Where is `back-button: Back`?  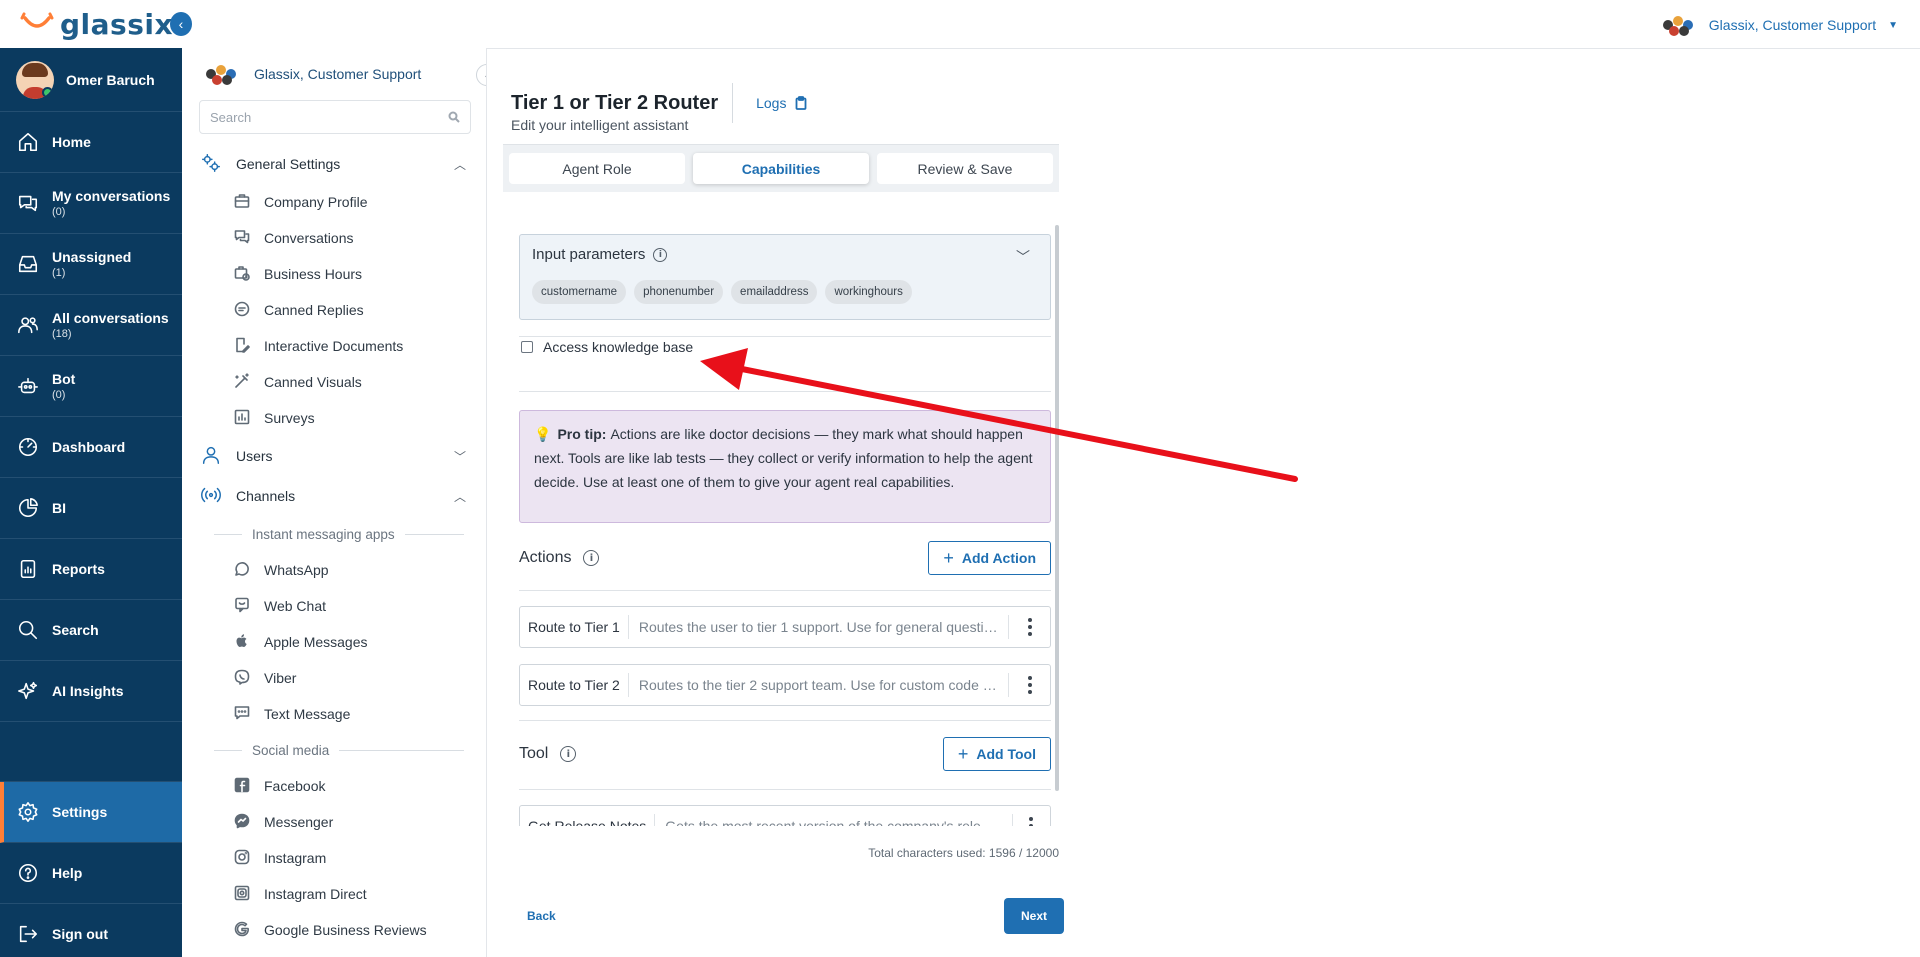
back-button: Back is located at coordinates (541, 916).